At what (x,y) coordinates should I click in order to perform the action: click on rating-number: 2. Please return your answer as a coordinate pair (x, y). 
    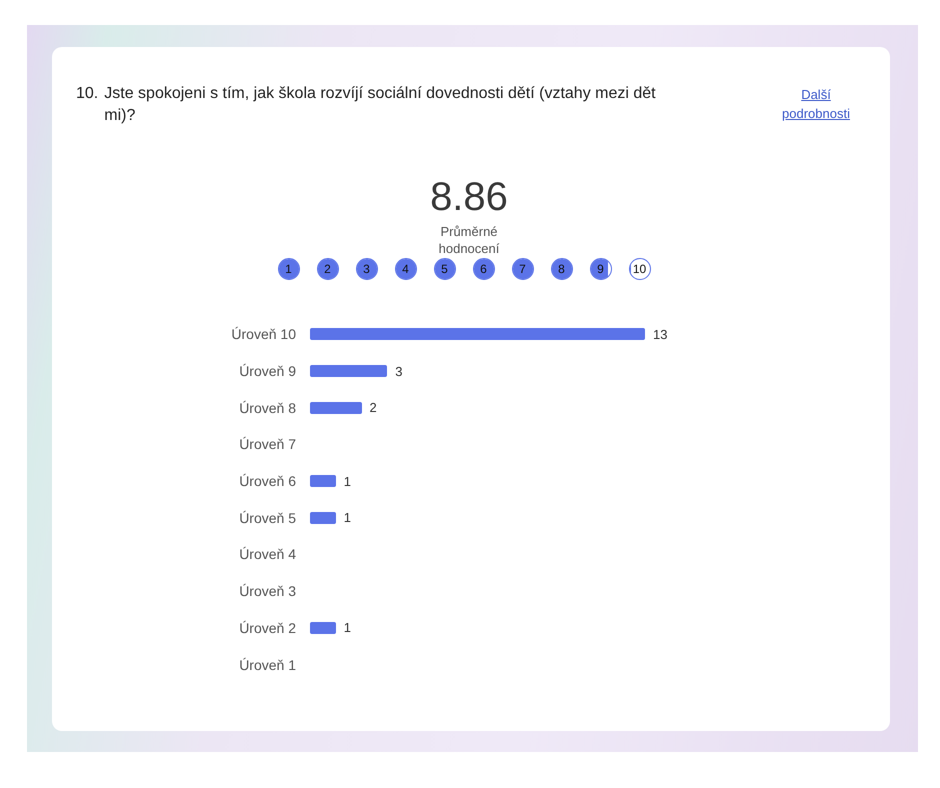
    Looking at the image, I should click on (327, 269).